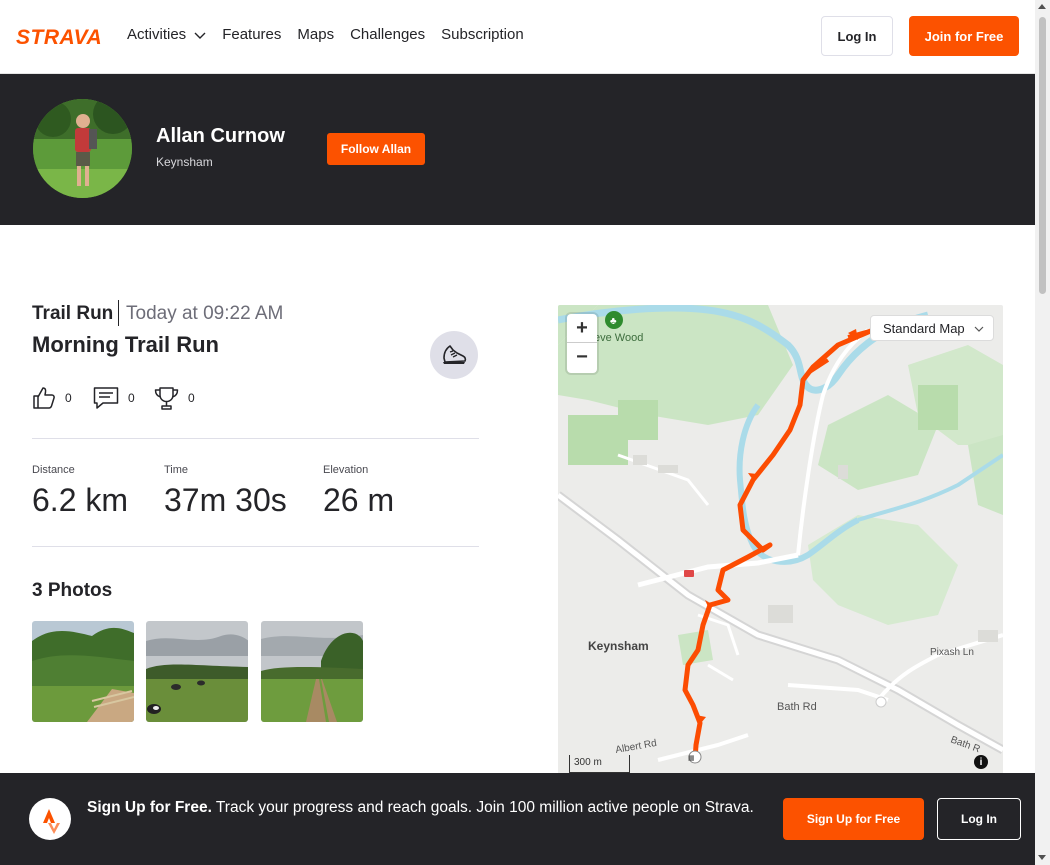  What do you see at coordinates (50, 819) in the screenshot?
I see `strava-mark-icon` at bounding box center [50, 819].